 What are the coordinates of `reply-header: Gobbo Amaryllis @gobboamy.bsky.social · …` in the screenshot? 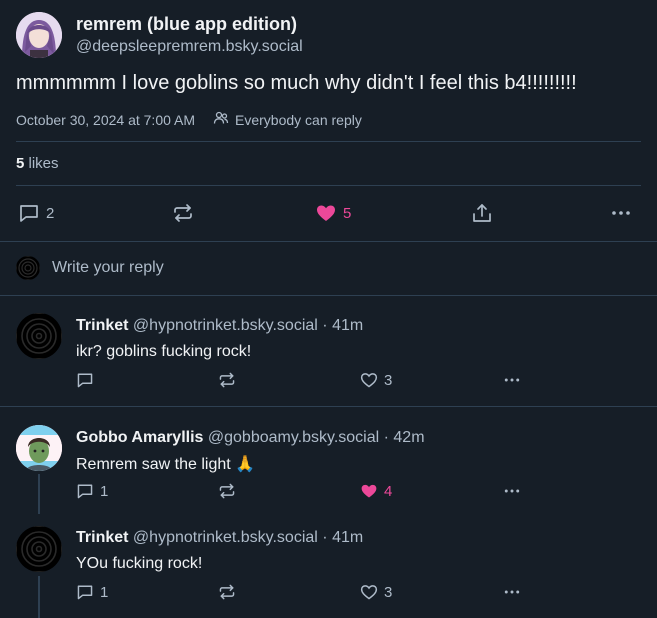 It's located at (250, 438).